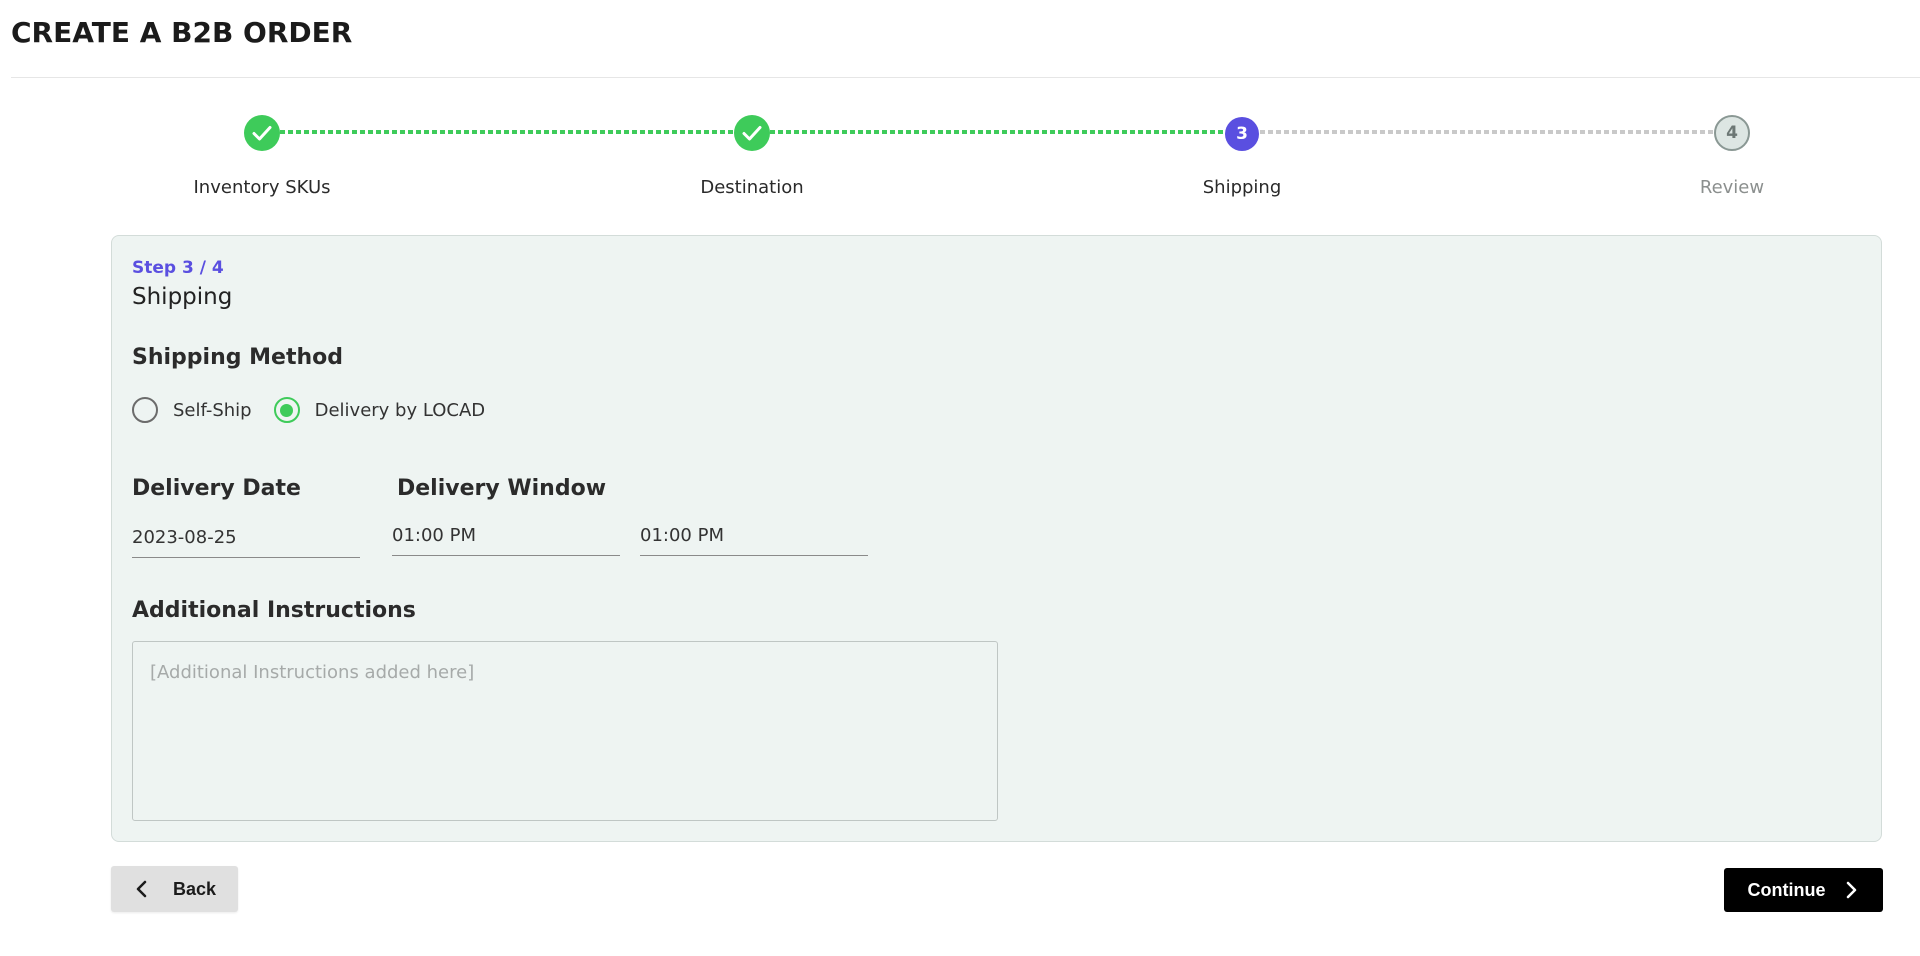 The width and height of the screenshot is (1920, 956). I want to click on step-label-destination: Destination, so click(751, 187).